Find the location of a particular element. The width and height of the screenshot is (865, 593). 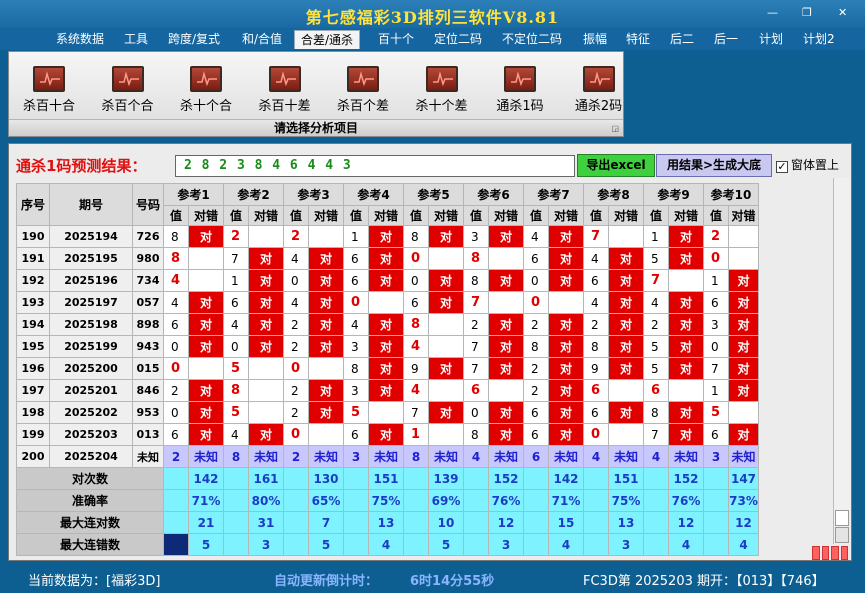

stat-value: 4 is located at coordinates (566, 544).